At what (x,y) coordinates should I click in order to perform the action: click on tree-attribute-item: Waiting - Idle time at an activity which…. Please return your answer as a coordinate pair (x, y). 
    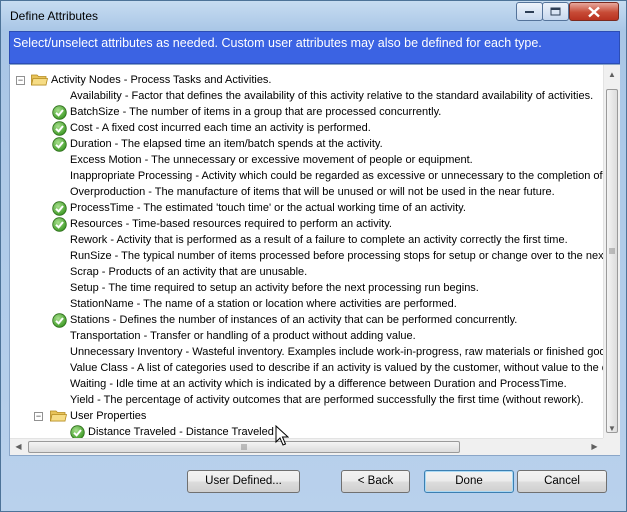
    Looking at the image, I should click on (318, 384).